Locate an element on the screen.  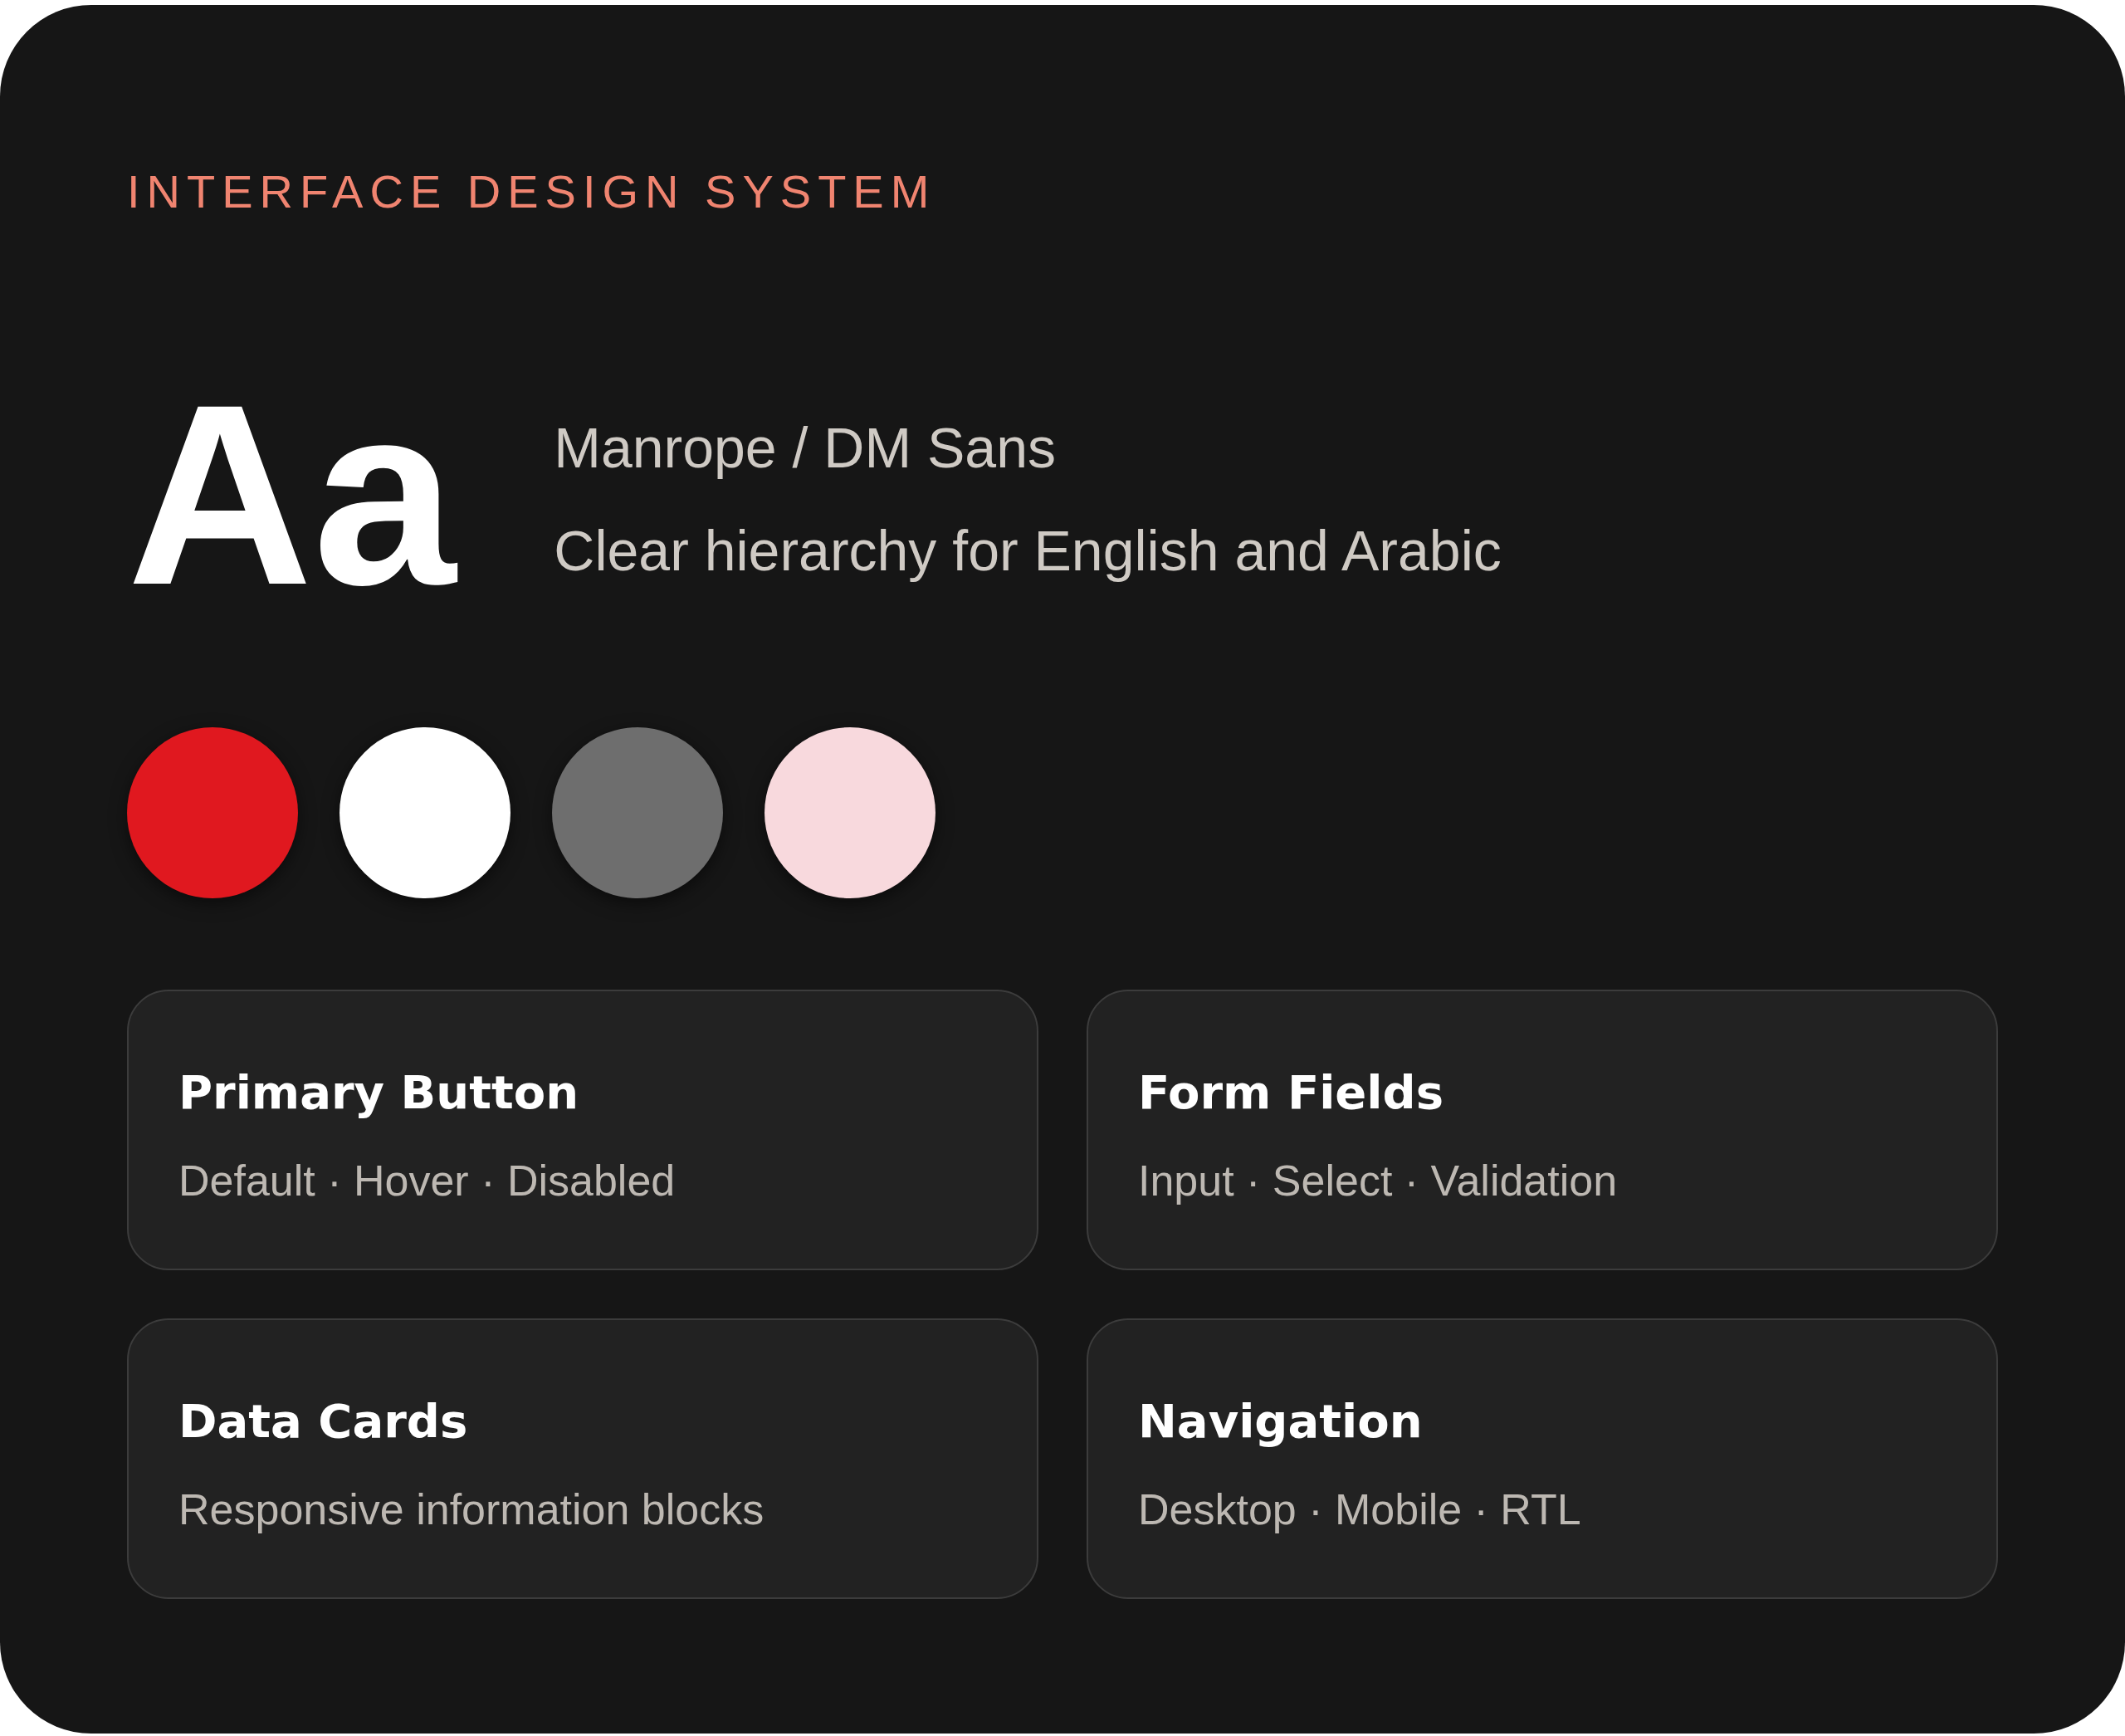
component-title: Data Cards is located at coordinates (323, 1421).